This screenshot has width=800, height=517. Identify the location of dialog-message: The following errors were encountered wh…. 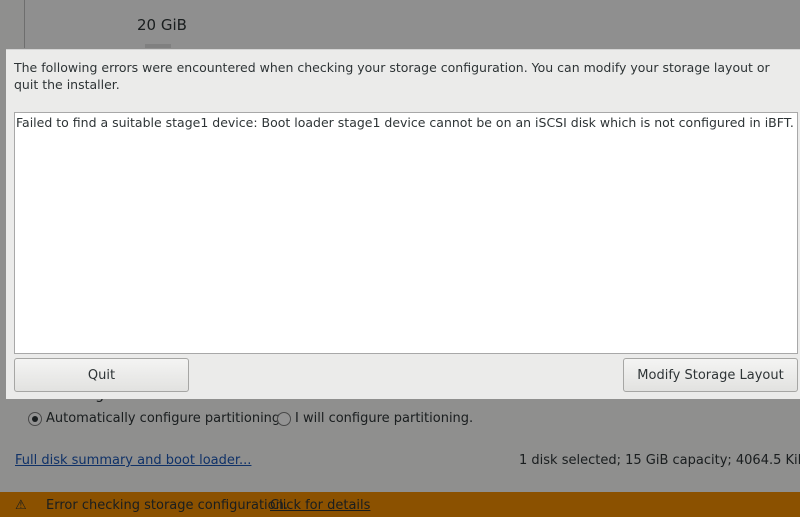
(392, 76).